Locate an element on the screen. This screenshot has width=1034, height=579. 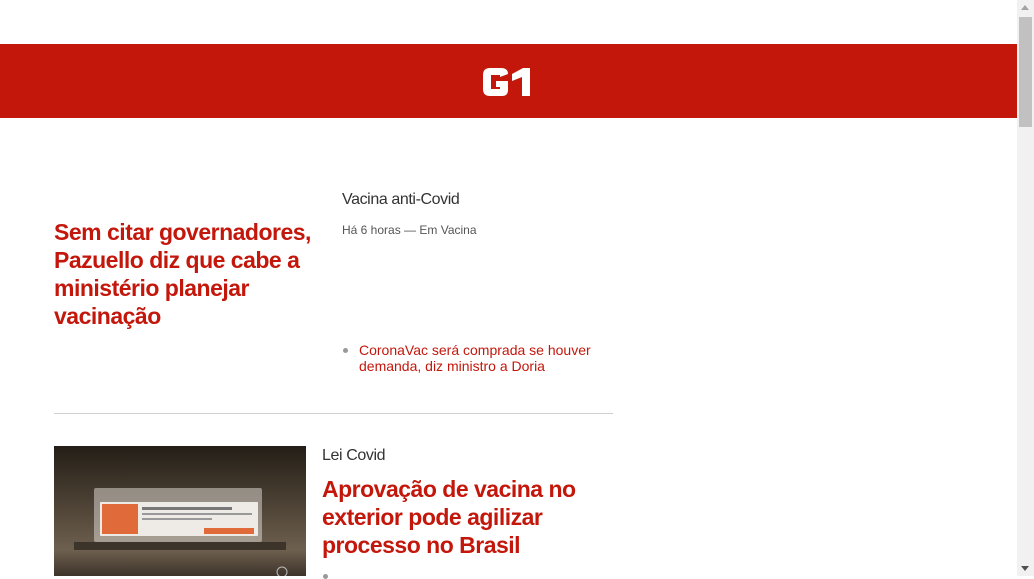
scroll-thumb is located at coordinates (1025, 72).